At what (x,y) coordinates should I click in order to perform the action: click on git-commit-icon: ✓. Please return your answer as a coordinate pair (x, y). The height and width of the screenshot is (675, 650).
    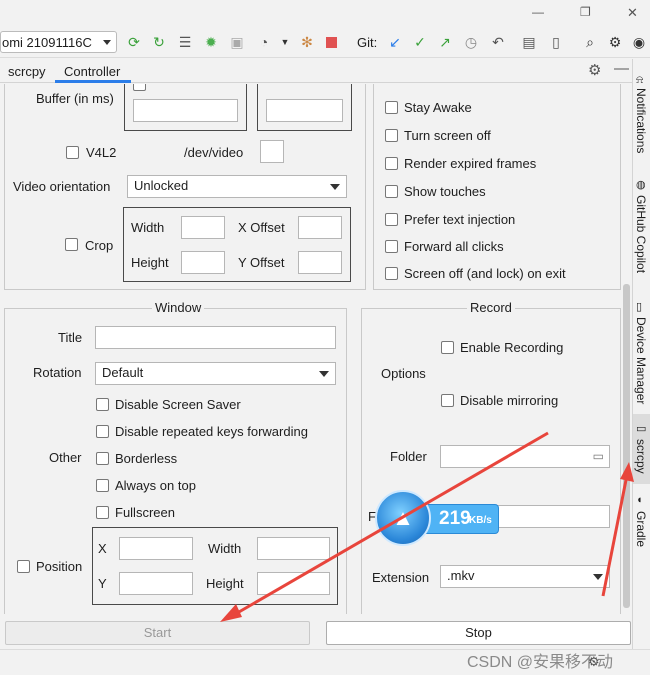
    Looking at the image, I should click on (420, 42).